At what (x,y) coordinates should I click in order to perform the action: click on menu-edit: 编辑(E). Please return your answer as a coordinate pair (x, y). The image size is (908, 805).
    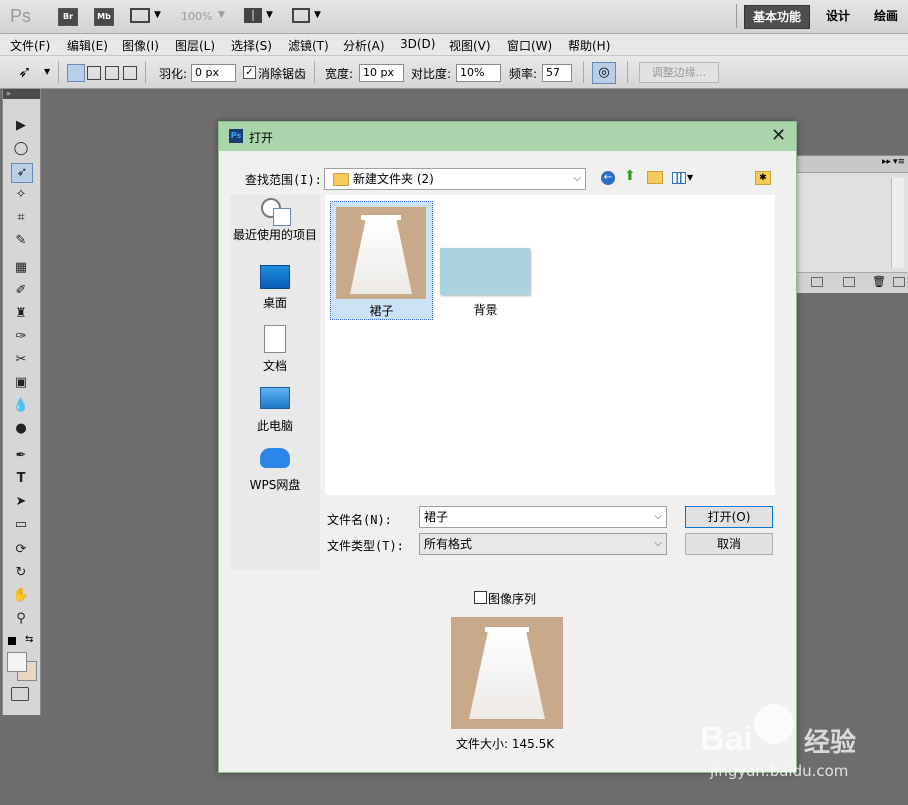
    Looking at the image, I should click on (87, 45).